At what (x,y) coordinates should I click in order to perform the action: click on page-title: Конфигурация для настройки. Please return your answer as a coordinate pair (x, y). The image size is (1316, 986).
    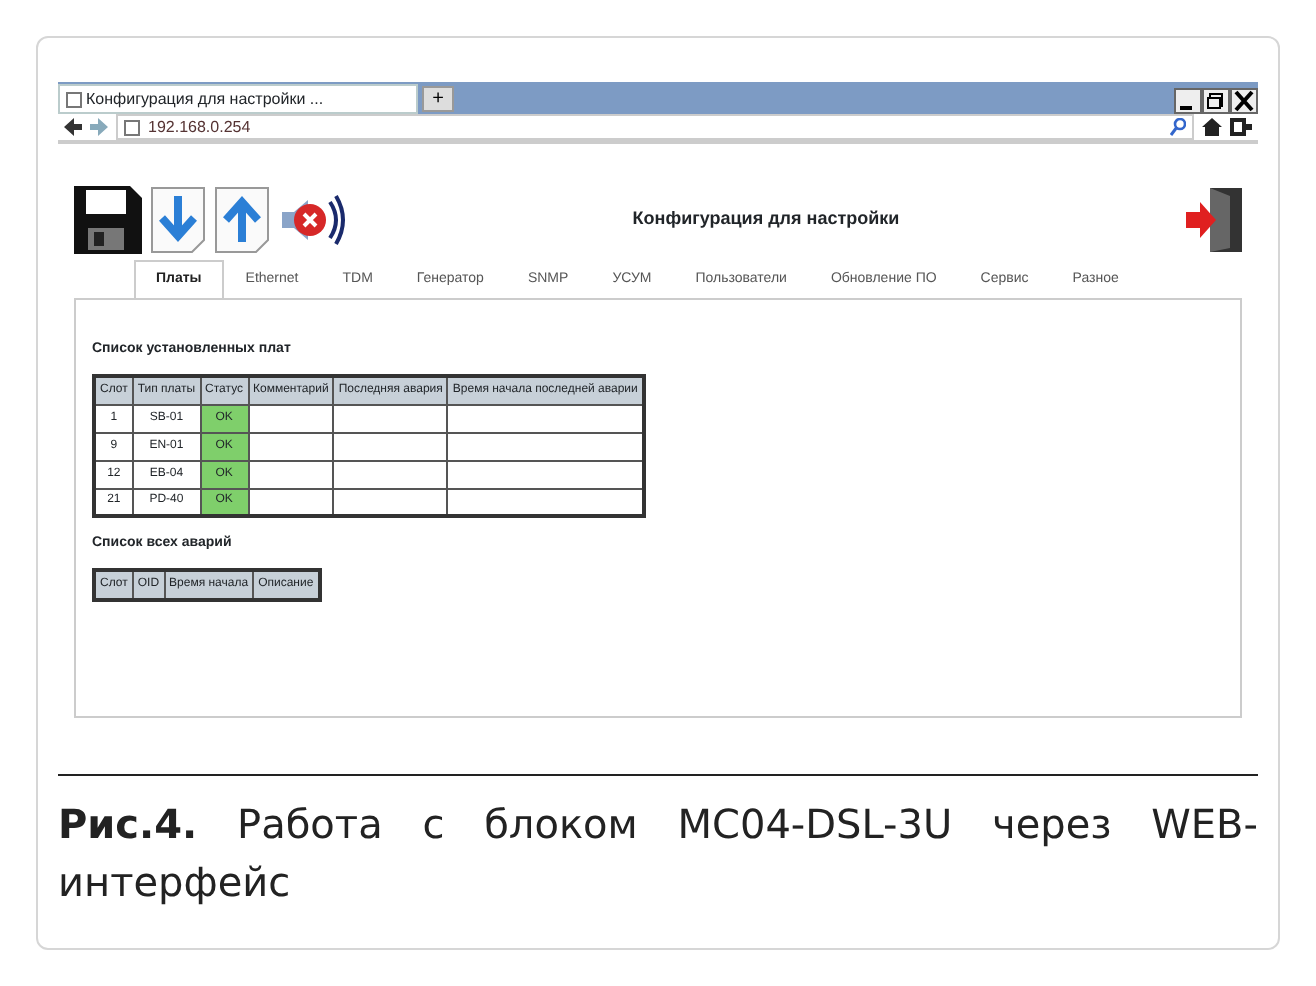
    Looking at the image, I should click on (766, 219).